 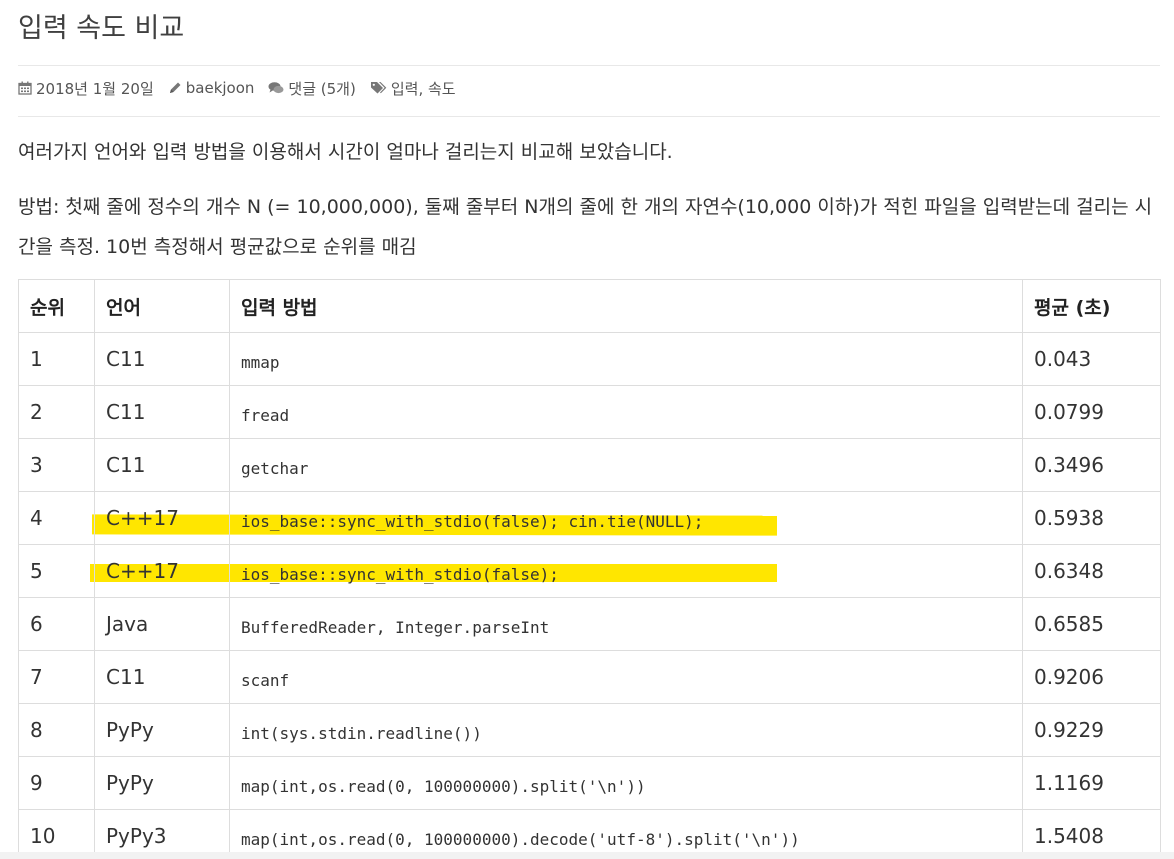 What do you see at coordinates (1091, 783) in the screenshot?
I see `cell-time: 1.1169` at bounding box center [1091, 783].